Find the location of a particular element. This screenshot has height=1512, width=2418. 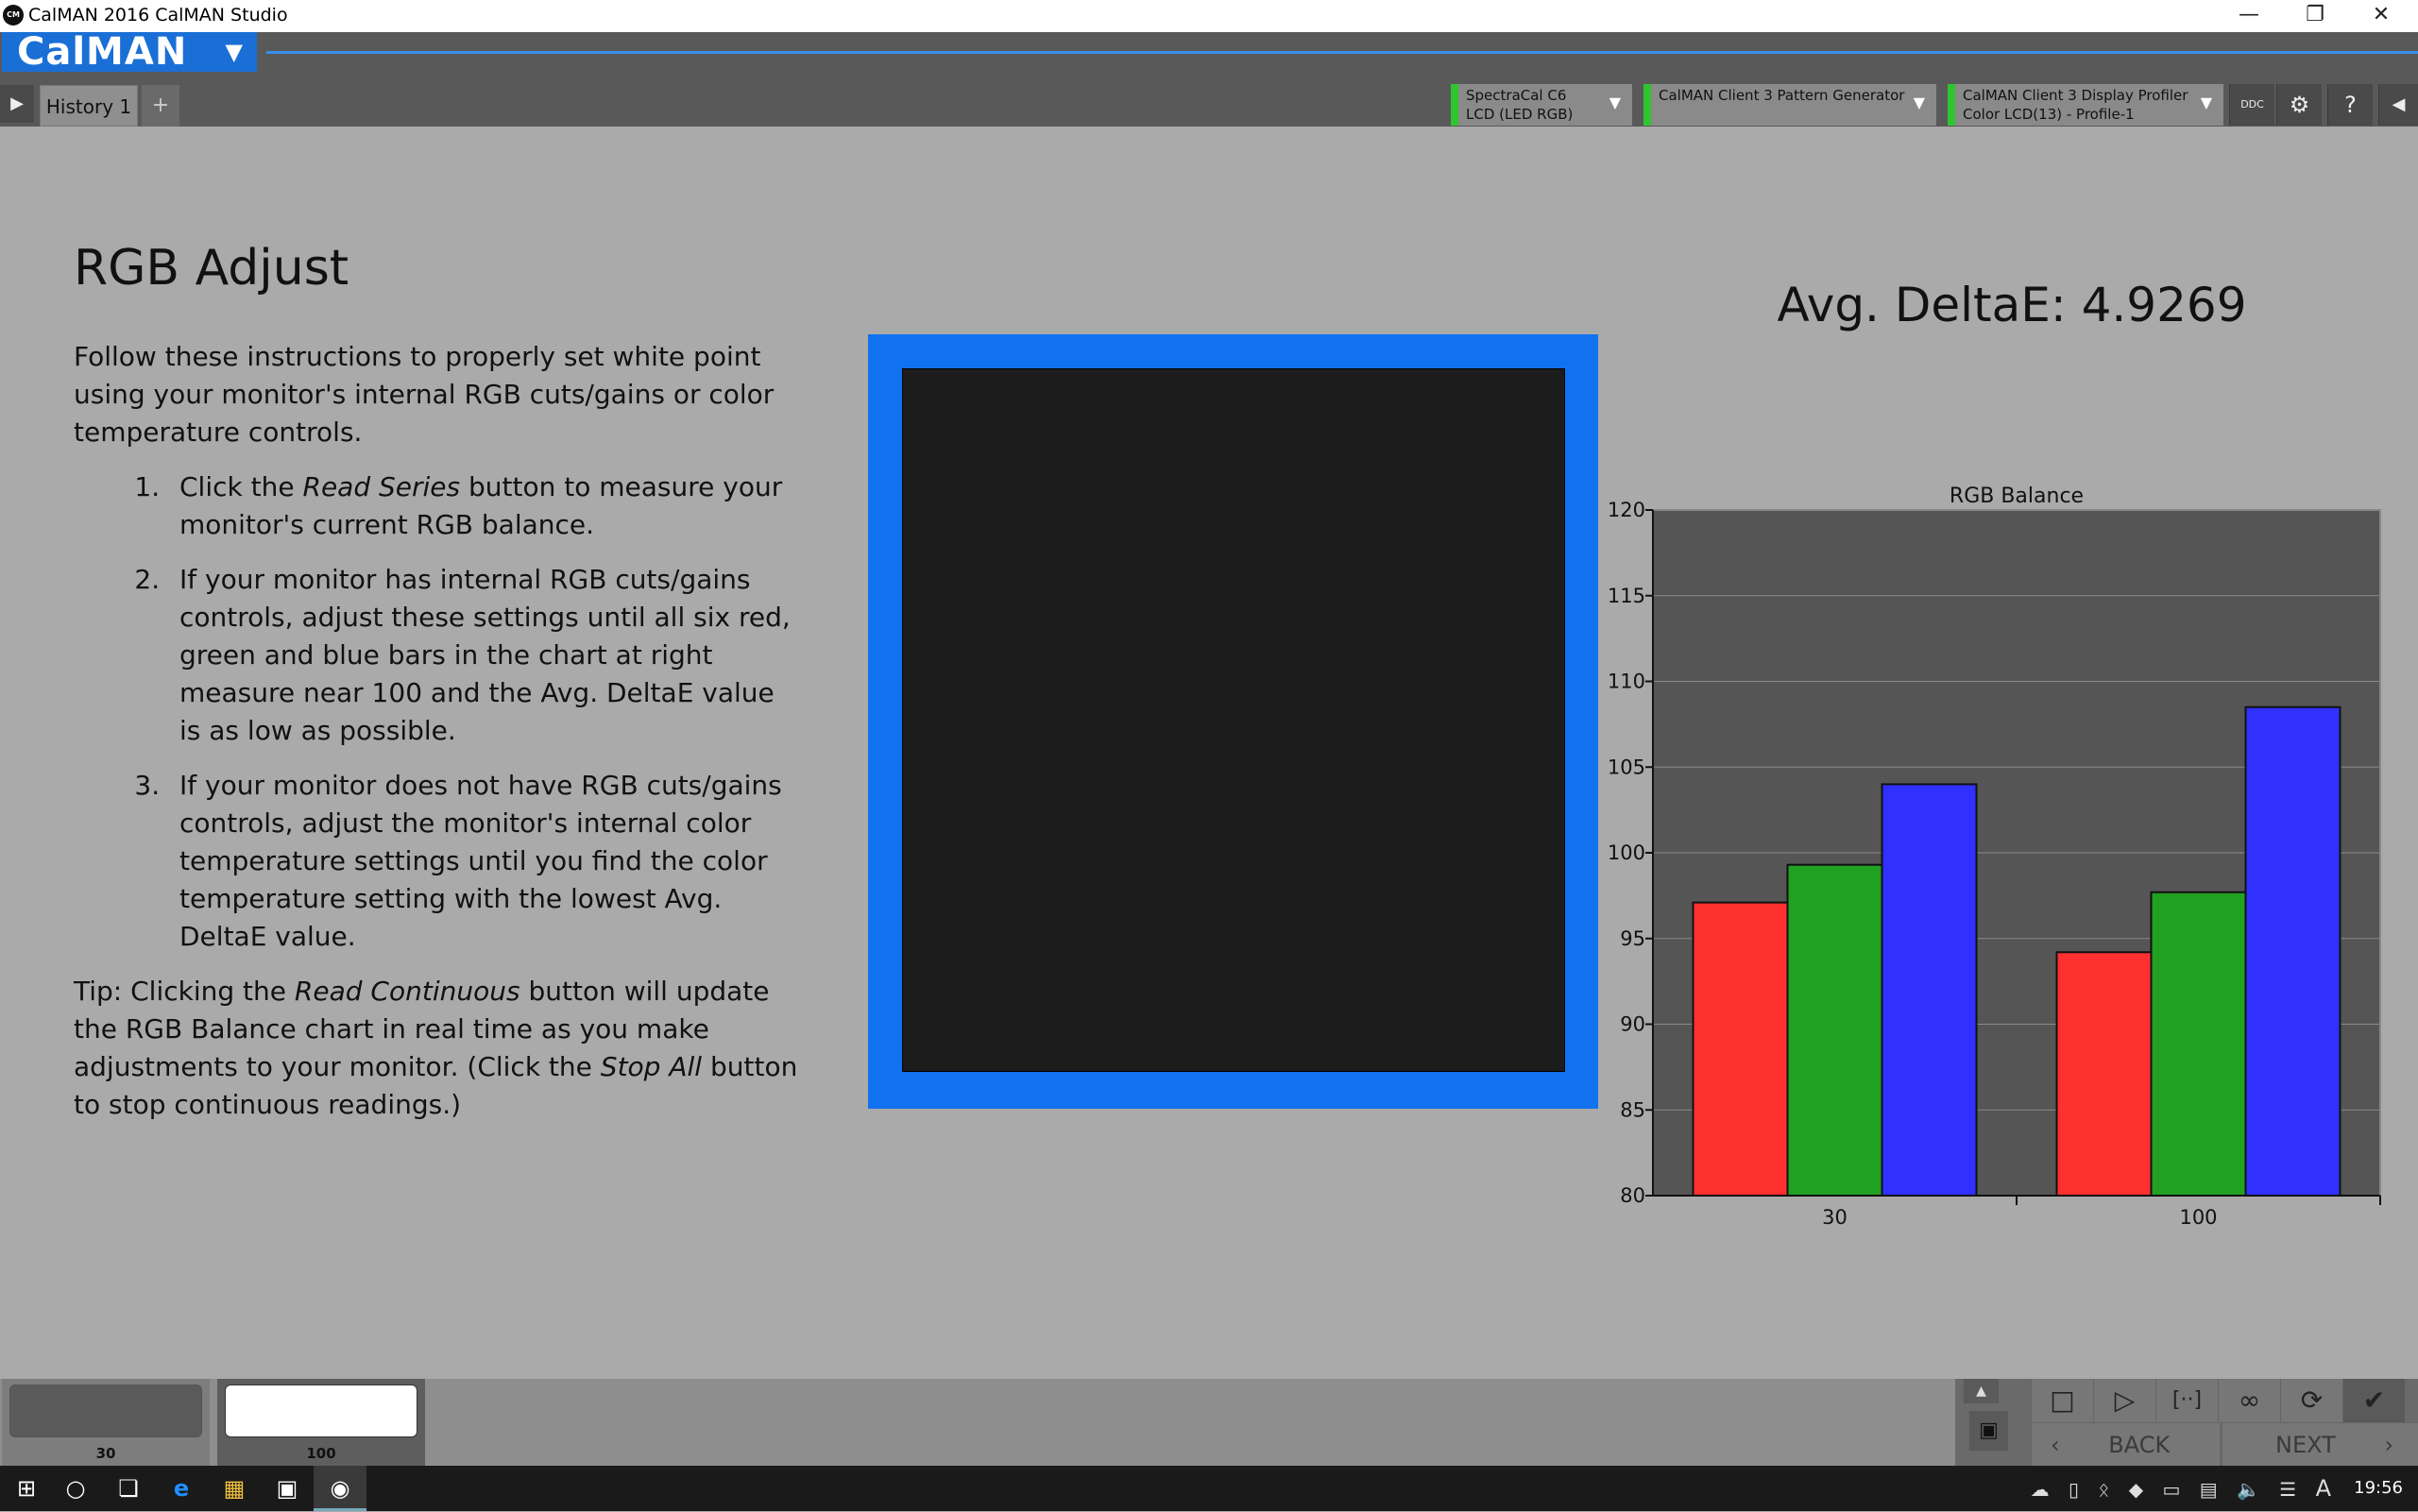

window-titlebar: CM CalMAN 2016 CalMAN Studio — ❐ ✕ is located at coordinates (1209, 16).